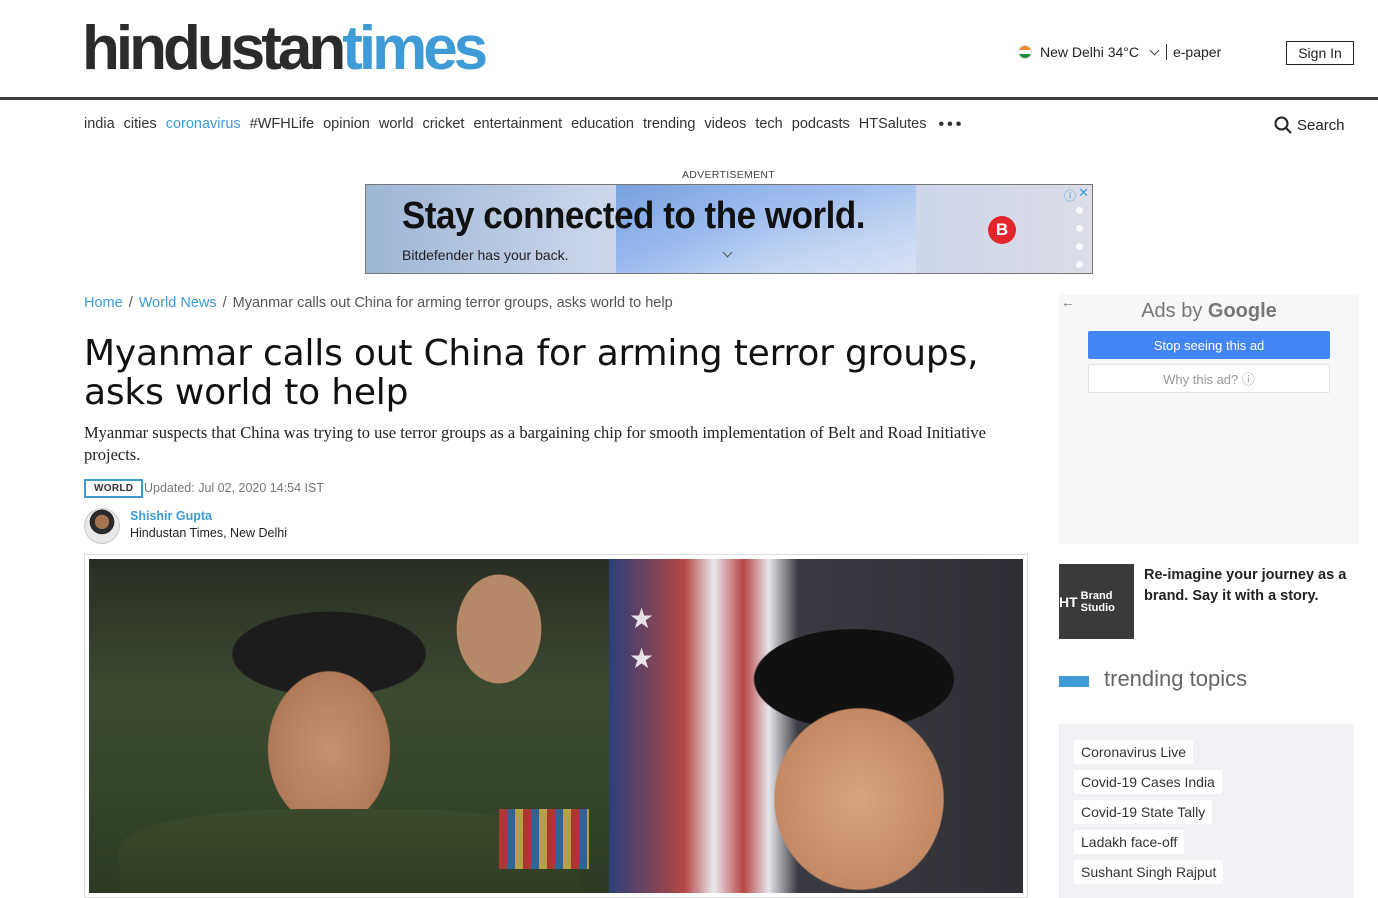 This screenshot has width=1378, height=898. Describe the element at coordinates (893, 125) in the screenshot. I see `nav-item-htsalutes: HTSalutes` at that location.